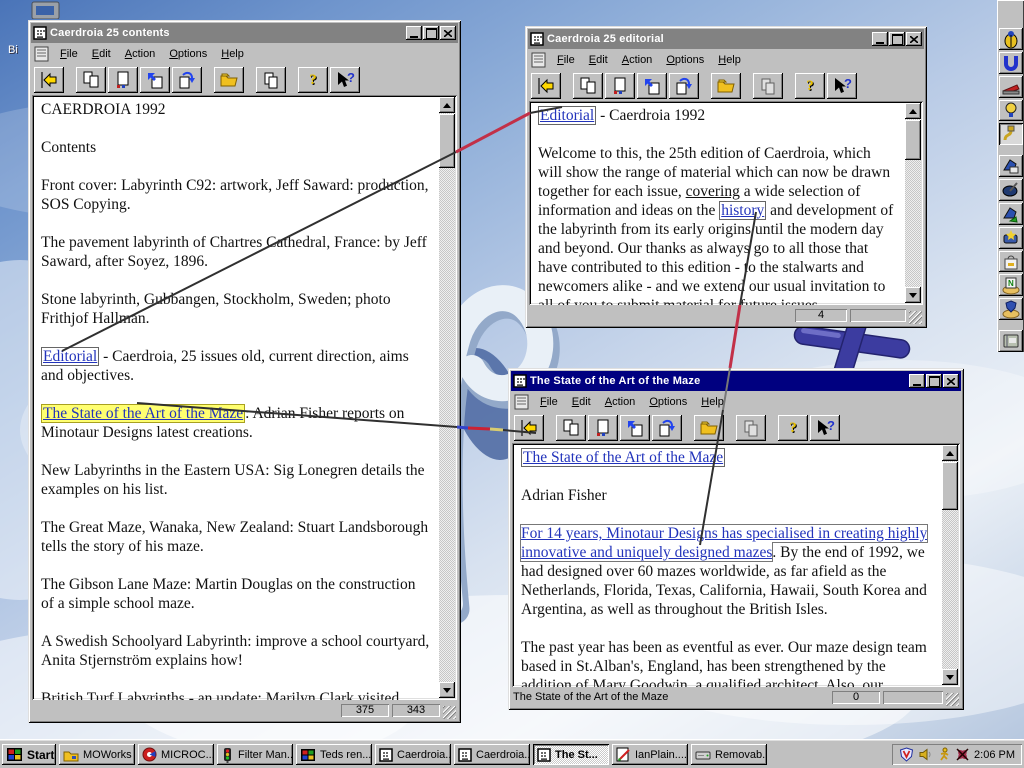 This screenshot has height=768, width=1024. What do you see at coordinates (567, 115) in the screenshot?
I see `editorial-heading-link: Editorial` at bounding box center [567, 115].